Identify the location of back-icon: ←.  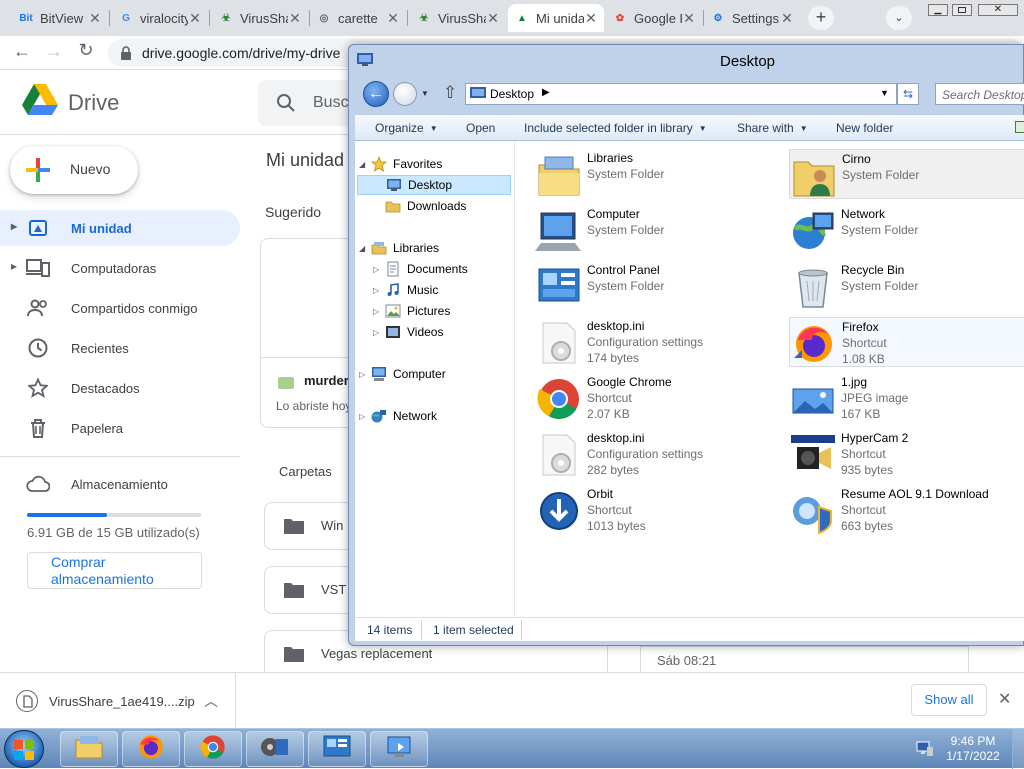
(22, 53).